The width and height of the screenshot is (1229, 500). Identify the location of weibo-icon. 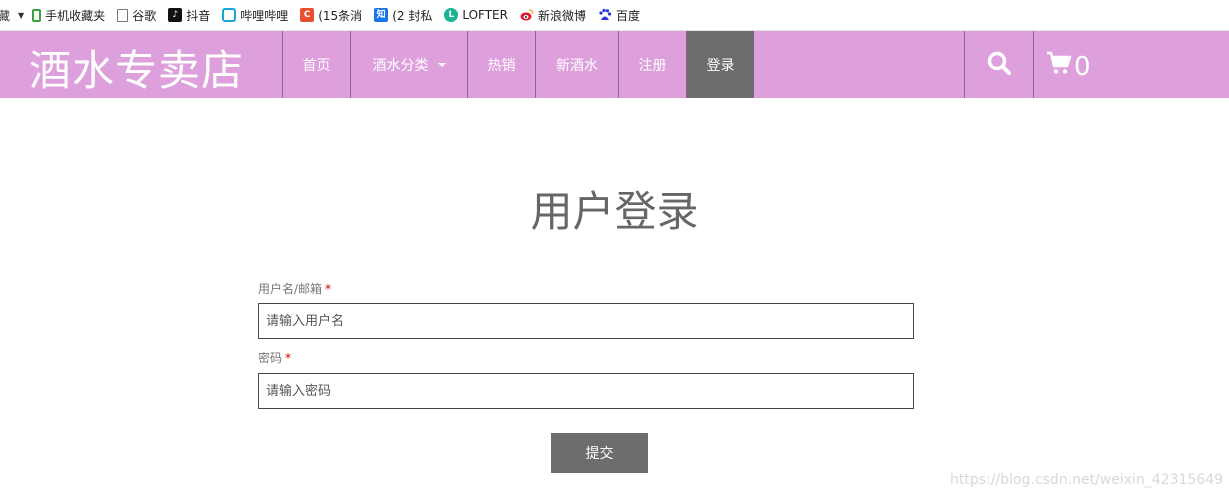
(526, 15).